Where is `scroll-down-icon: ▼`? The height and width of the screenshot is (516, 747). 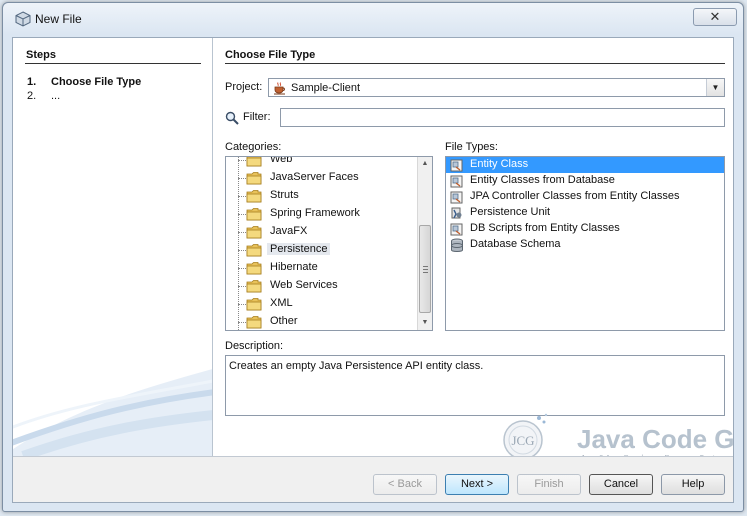 scroll-down-icon: ▼ is located at coordinates (425, 323).